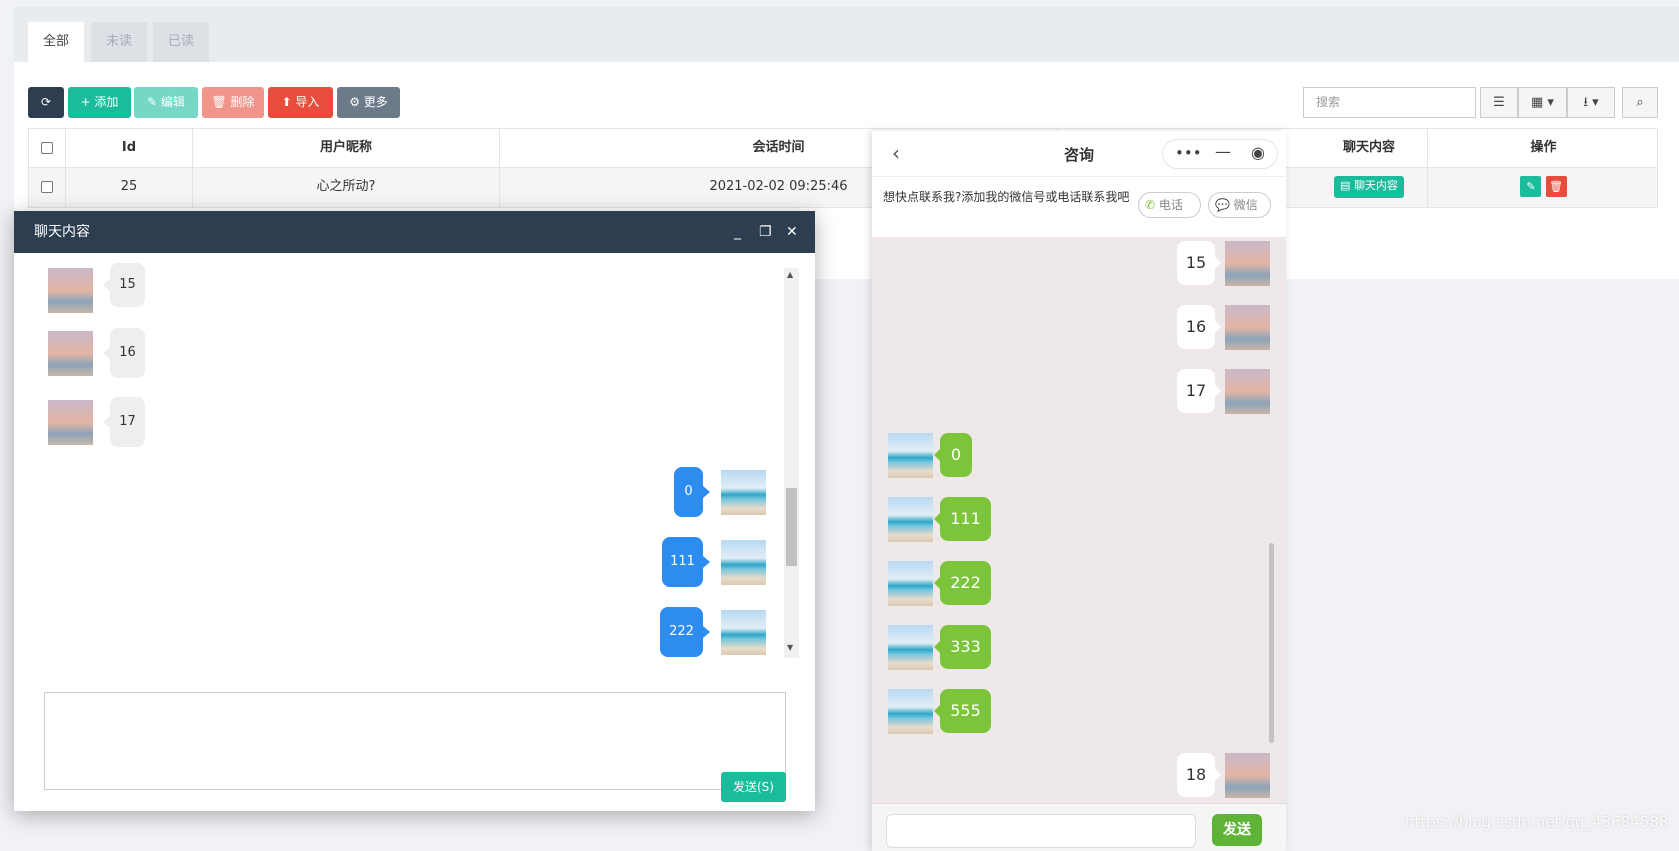 This screenshot has height=851, width=1679. What do you see at coordinates (1556, 186) in the screenshot?
I see `row-delete-icon: 🗑` at bounding box center [1556, 186].